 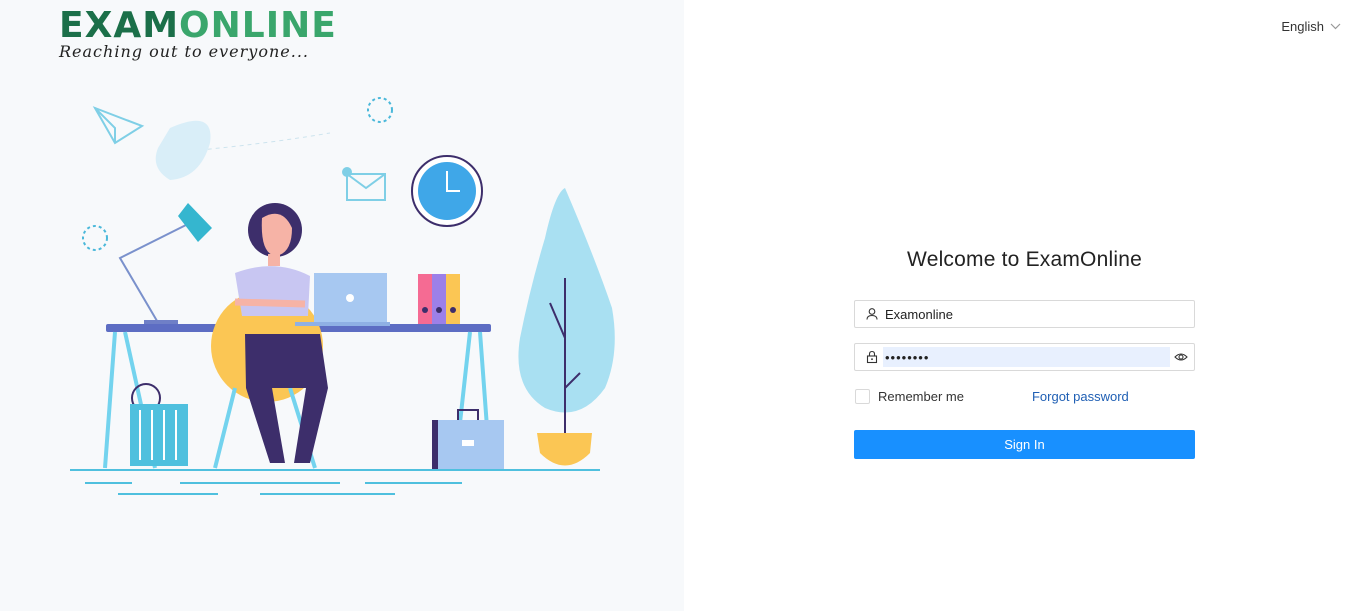 What do you see at coordinates (921, 396) in the screenshot?
I see `remember-label: Remember me` at bounding box center [921, 396].